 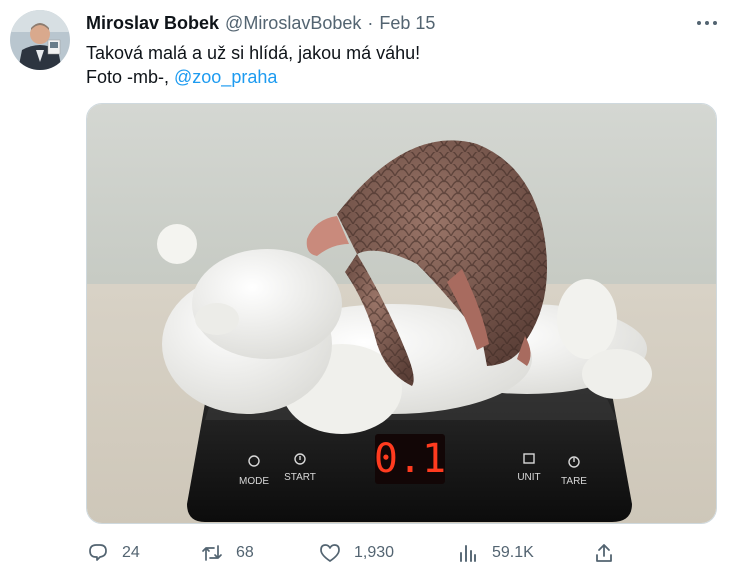 I want to click on retweet-button: 68, so click(x=227, y=553).